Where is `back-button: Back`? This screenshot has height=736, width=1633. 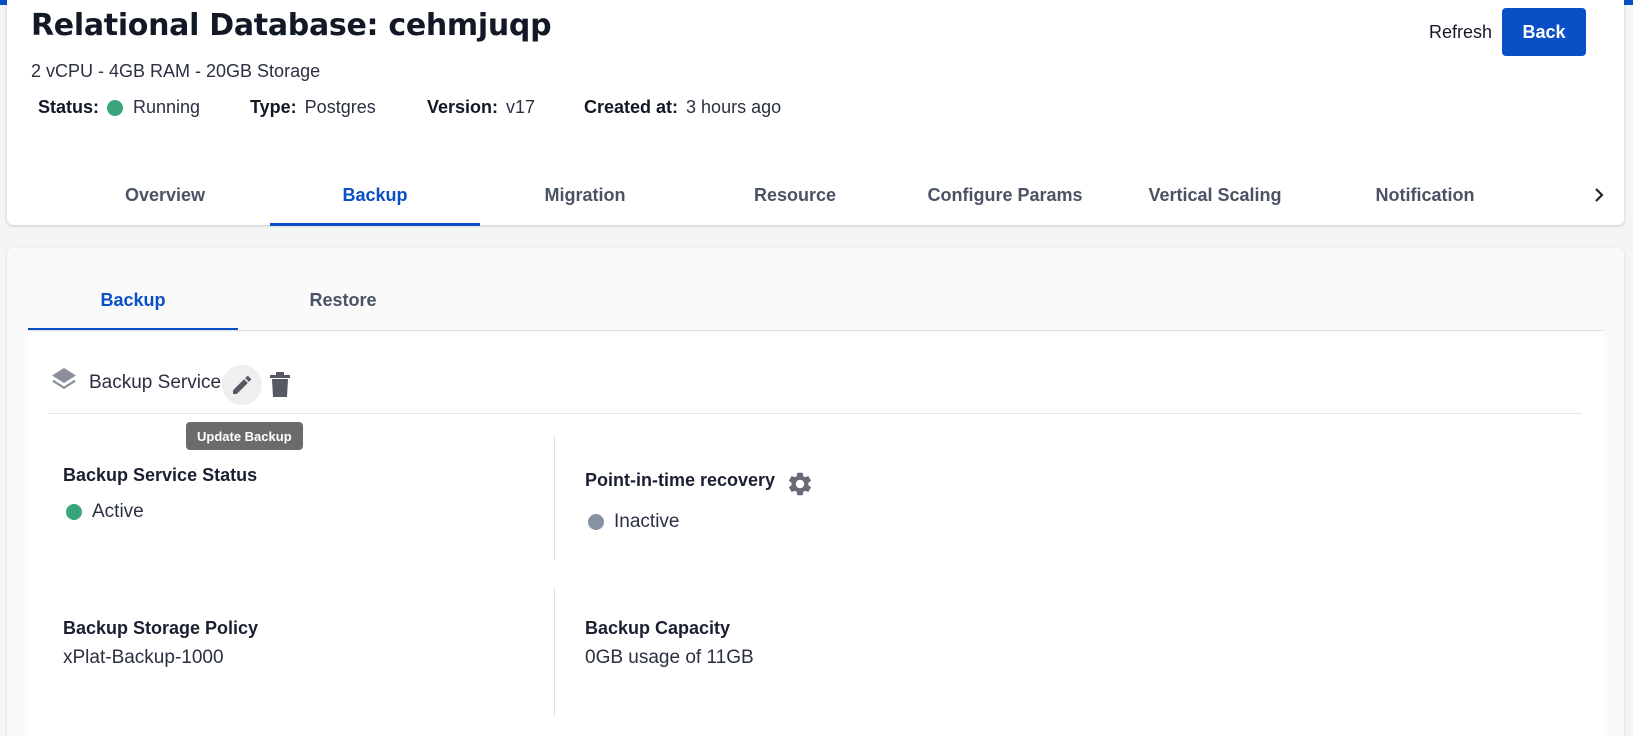
back-button: Back is located at coordinates (1544, 32).